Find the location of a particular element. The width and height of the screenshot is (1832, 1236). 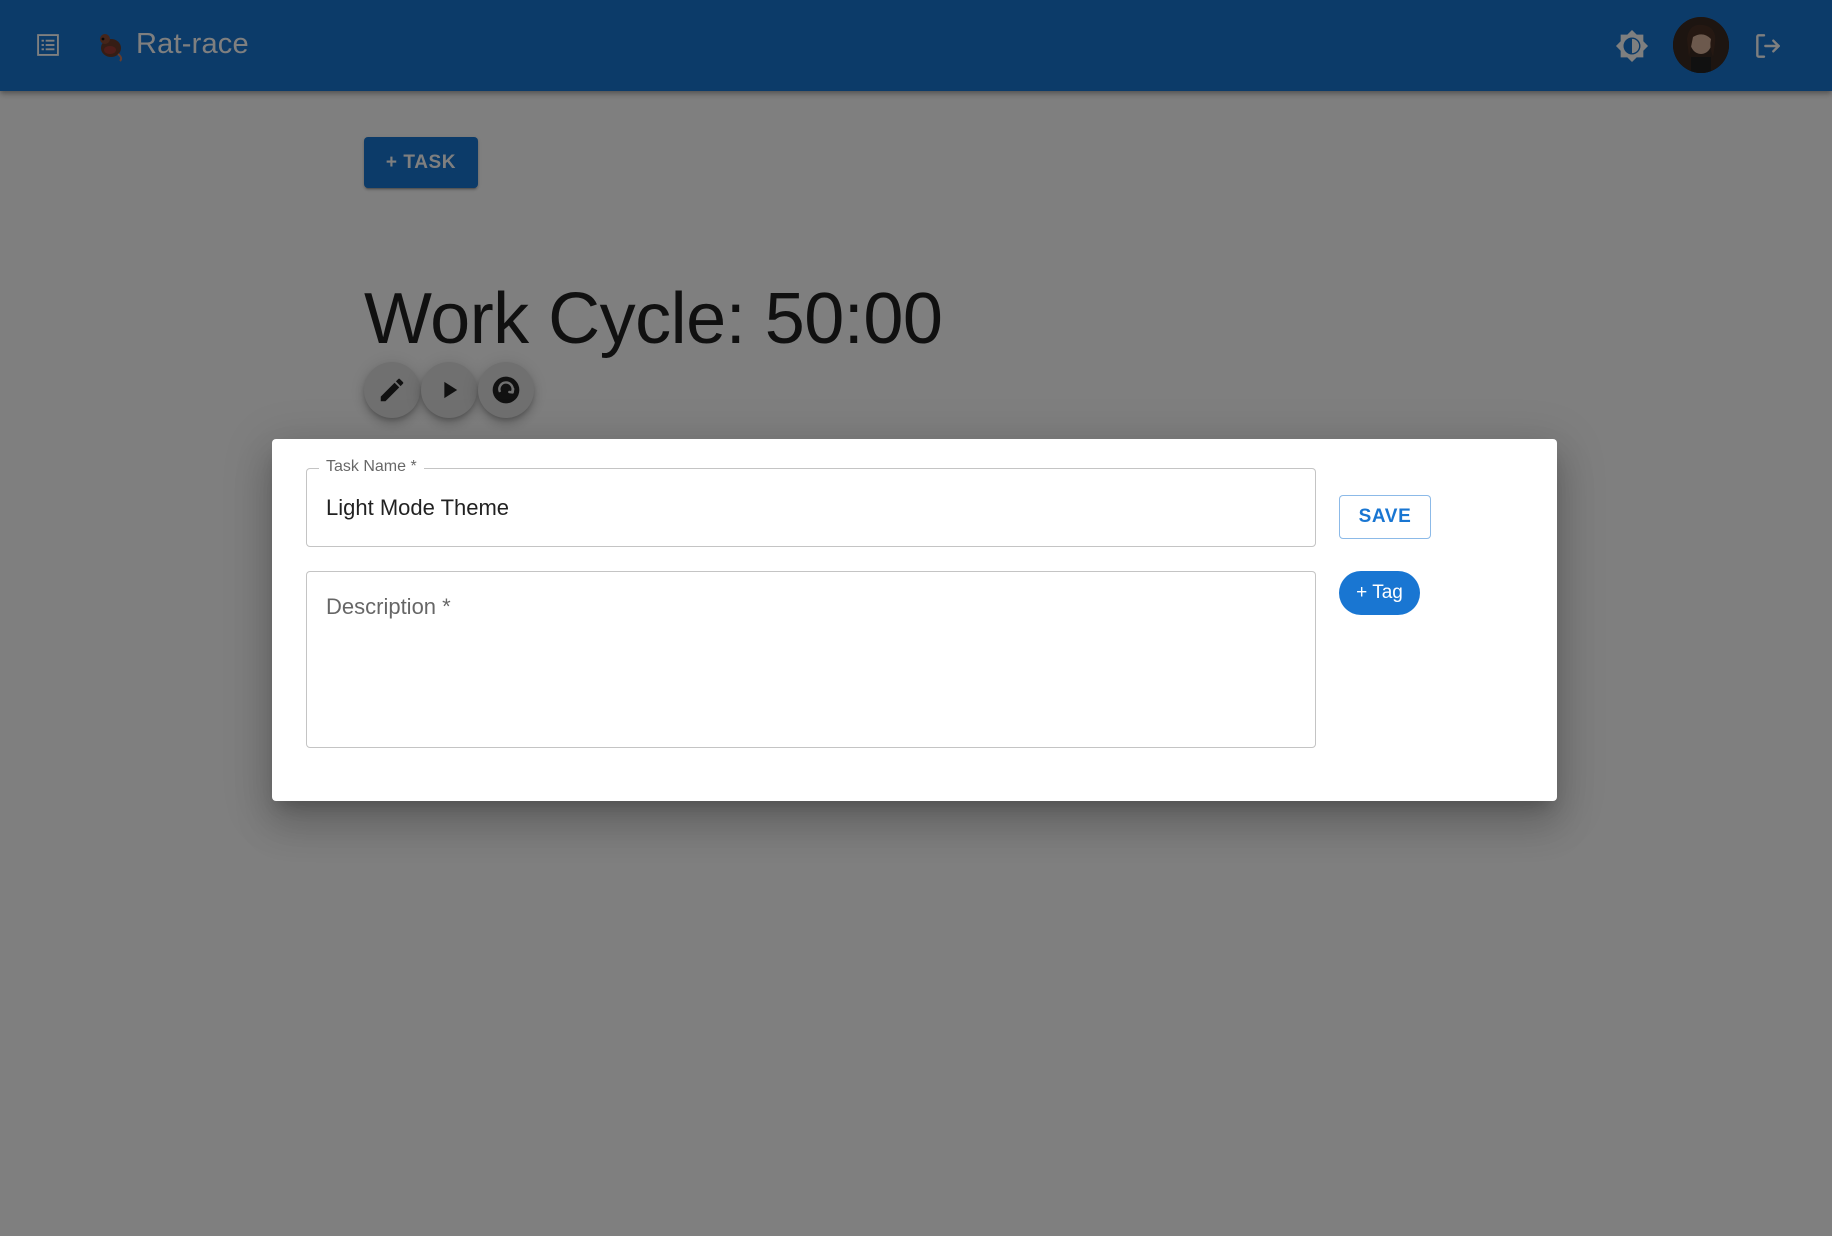

add-tag-button: + Tag is located at coordinates (1379, 593).